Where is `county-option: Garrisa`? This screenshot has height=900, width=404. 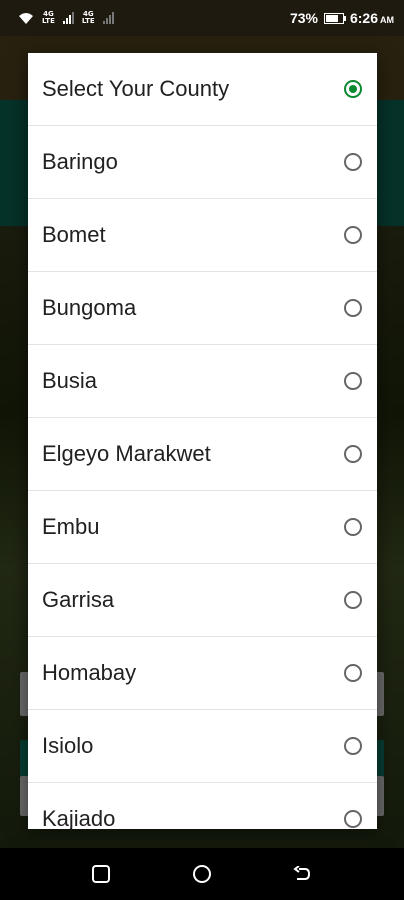
county-option: Garrisa is located at coordinates (202, 600).